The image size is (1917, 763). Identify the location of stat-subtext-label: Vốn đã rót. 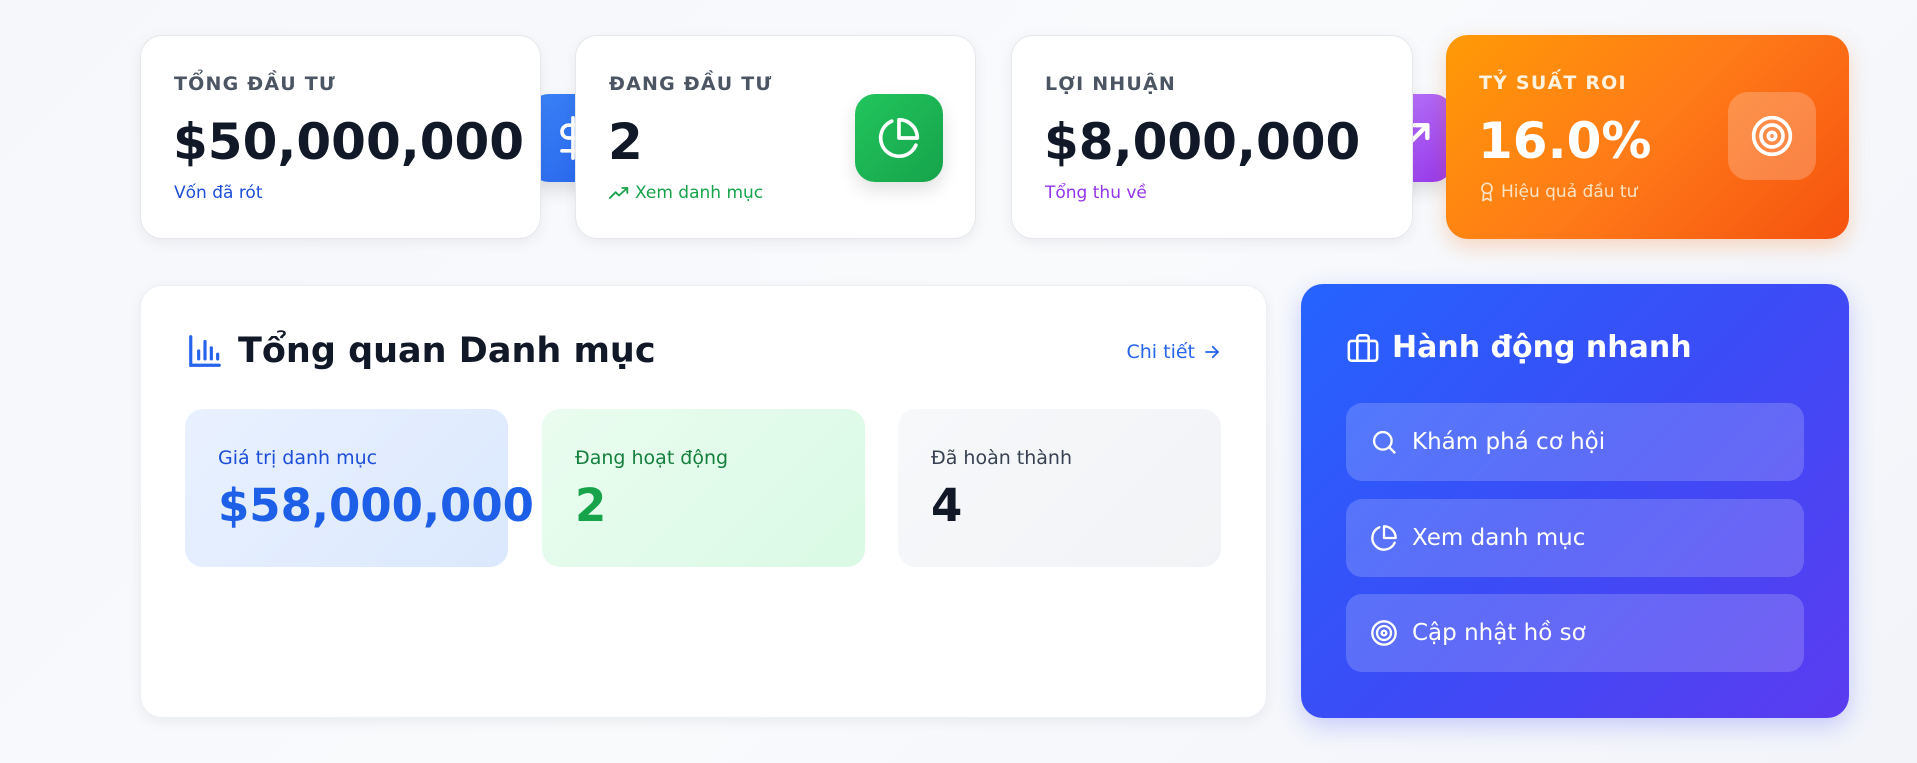
(218, 193).